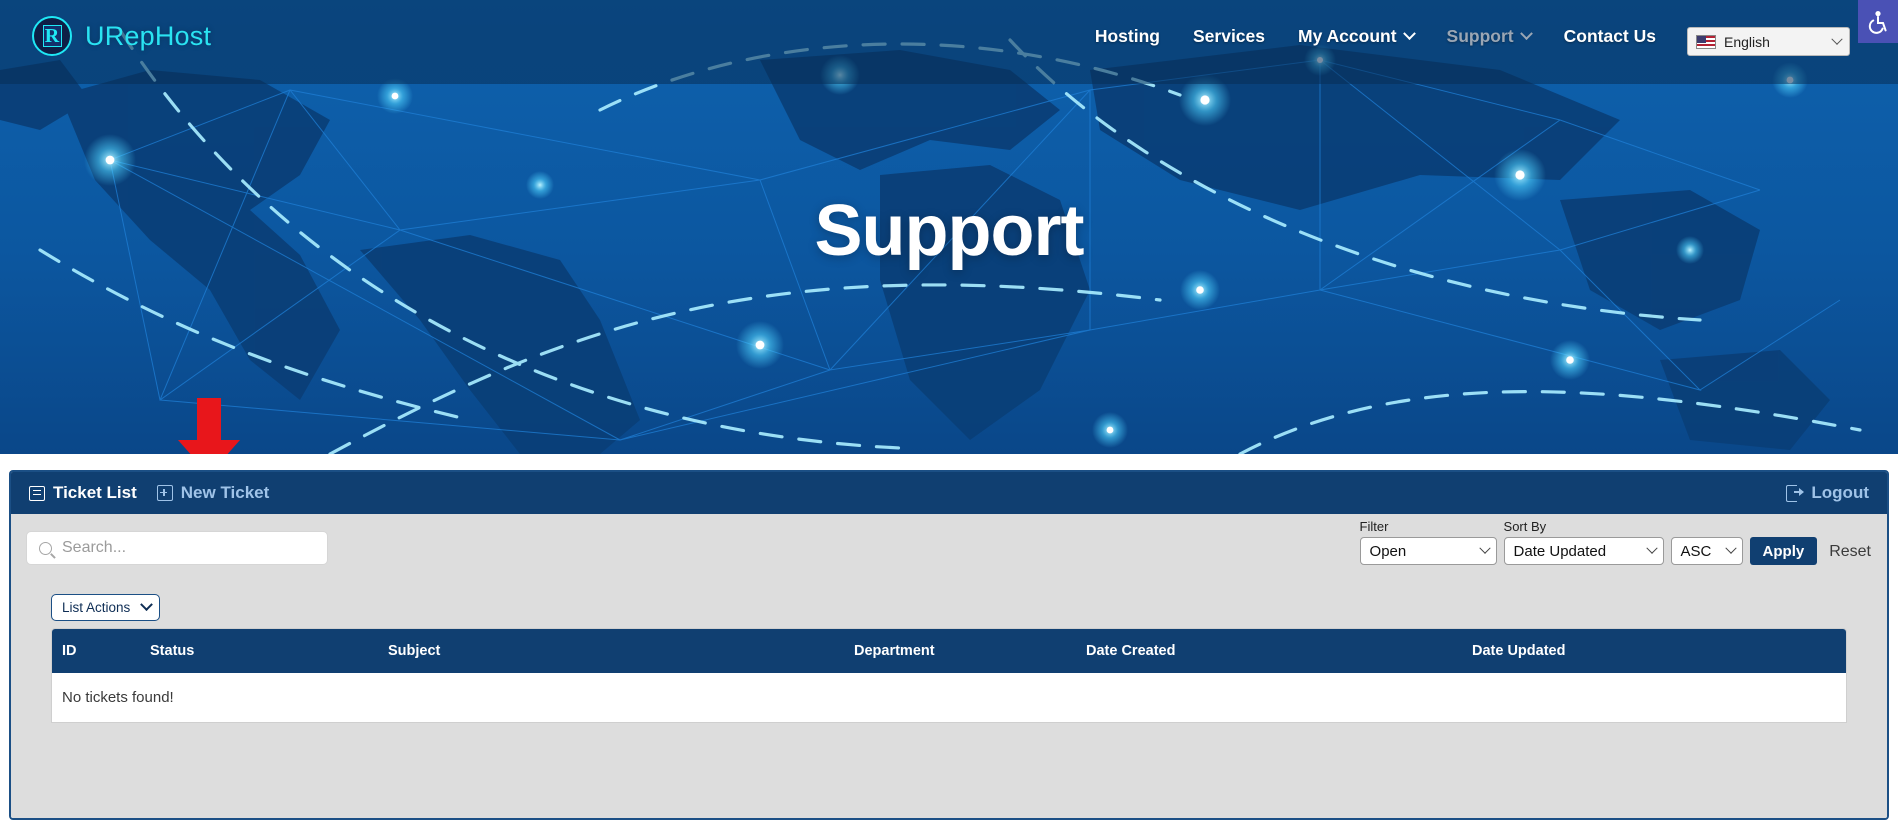  I want to click on red-down-arrow-icon, so click(209, 426).